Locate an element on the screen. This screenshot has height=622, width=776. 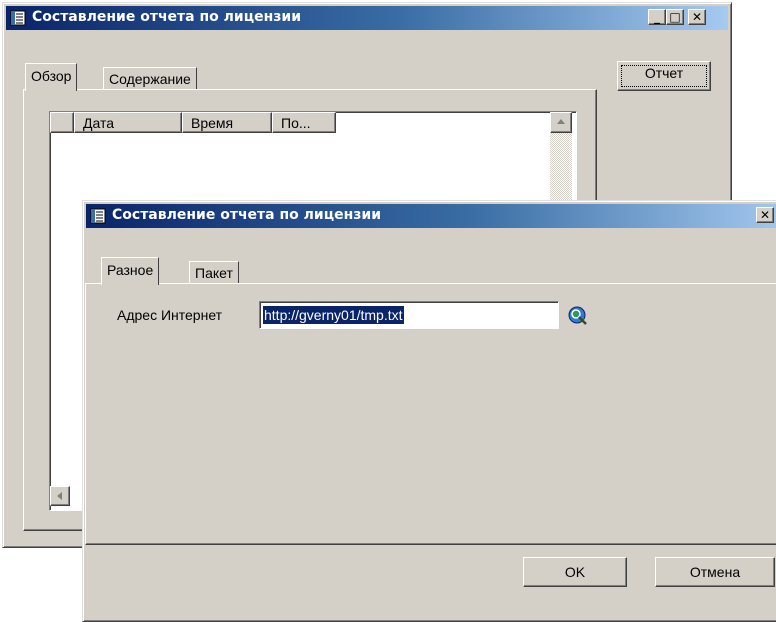
front-close-button: ✕ is located at coordinates (765, 215).